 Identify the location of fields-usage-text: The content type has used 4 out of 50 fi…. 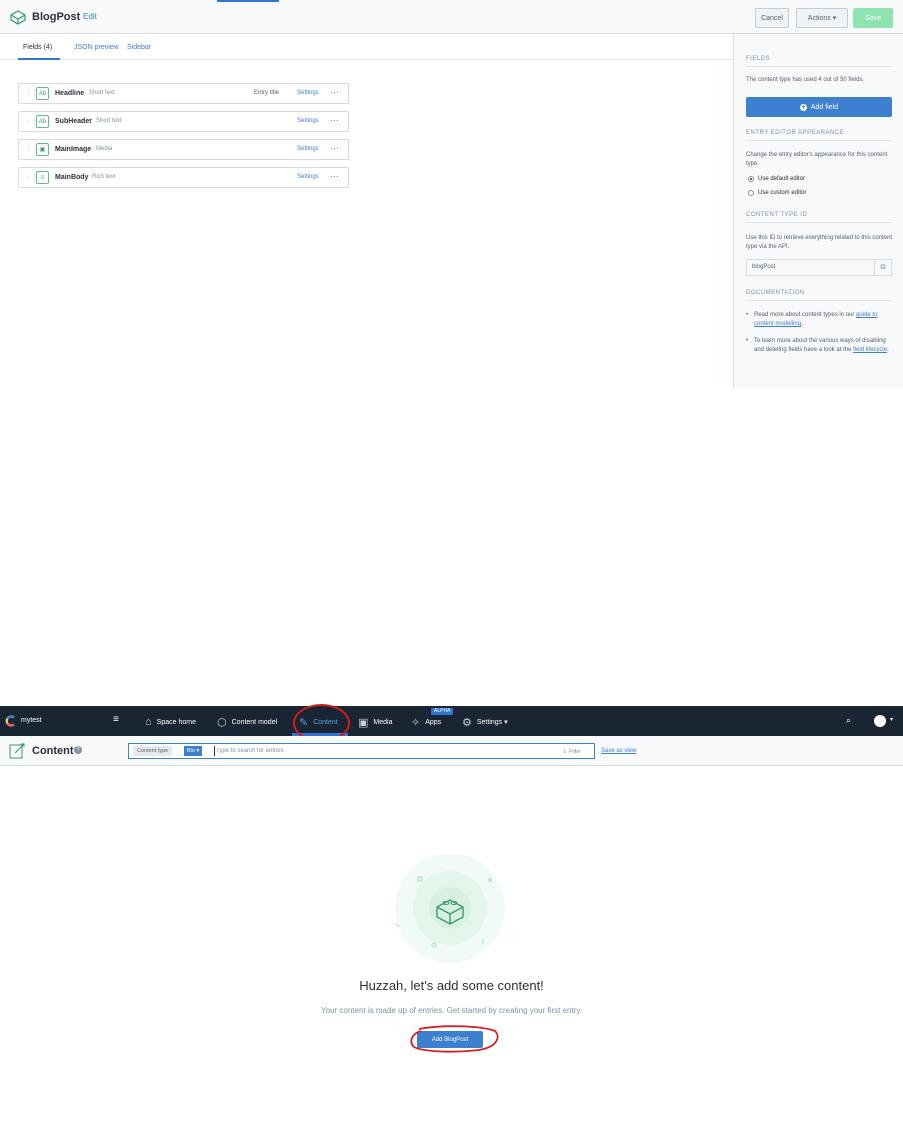
(805, 80).